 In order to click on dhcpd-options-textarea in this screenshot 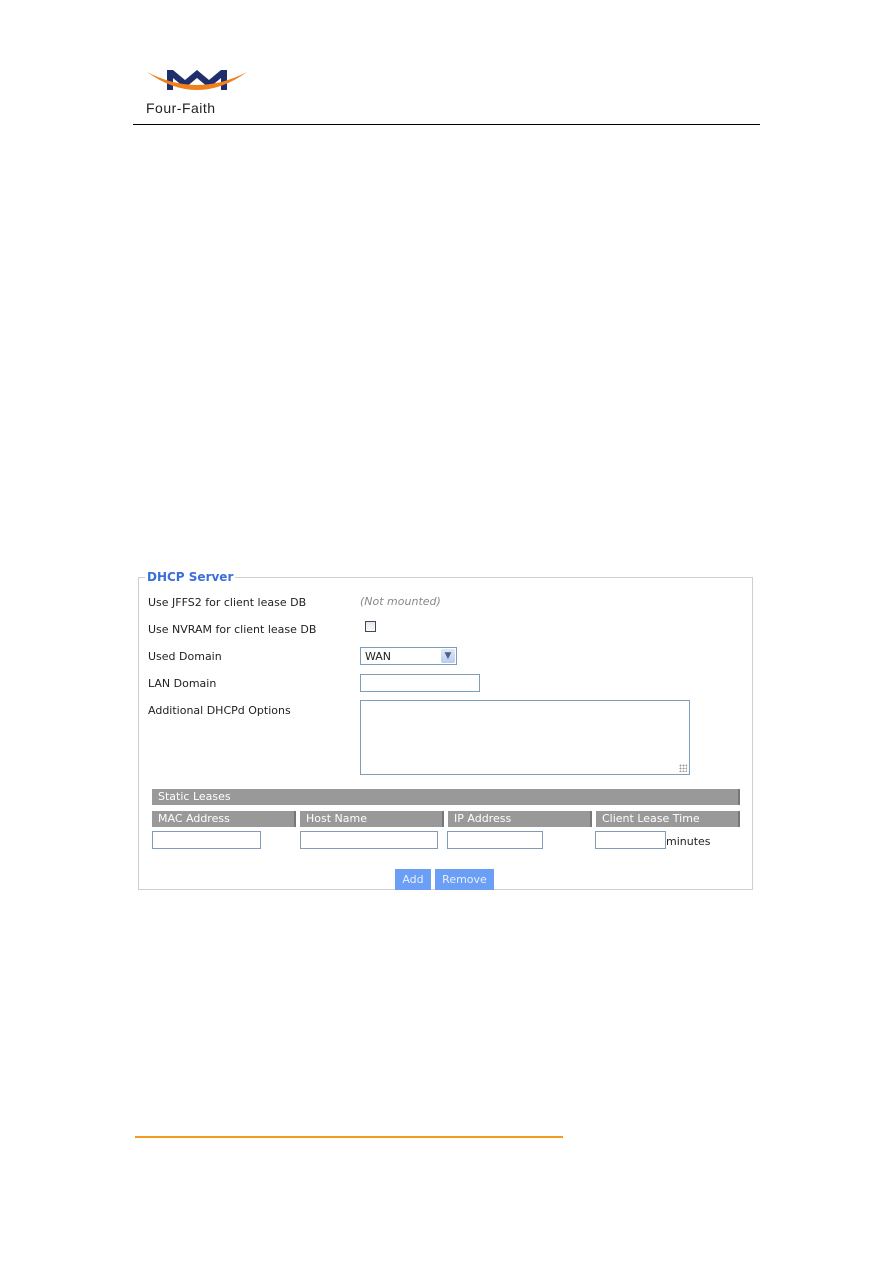, I will do `click(525, 737)`.